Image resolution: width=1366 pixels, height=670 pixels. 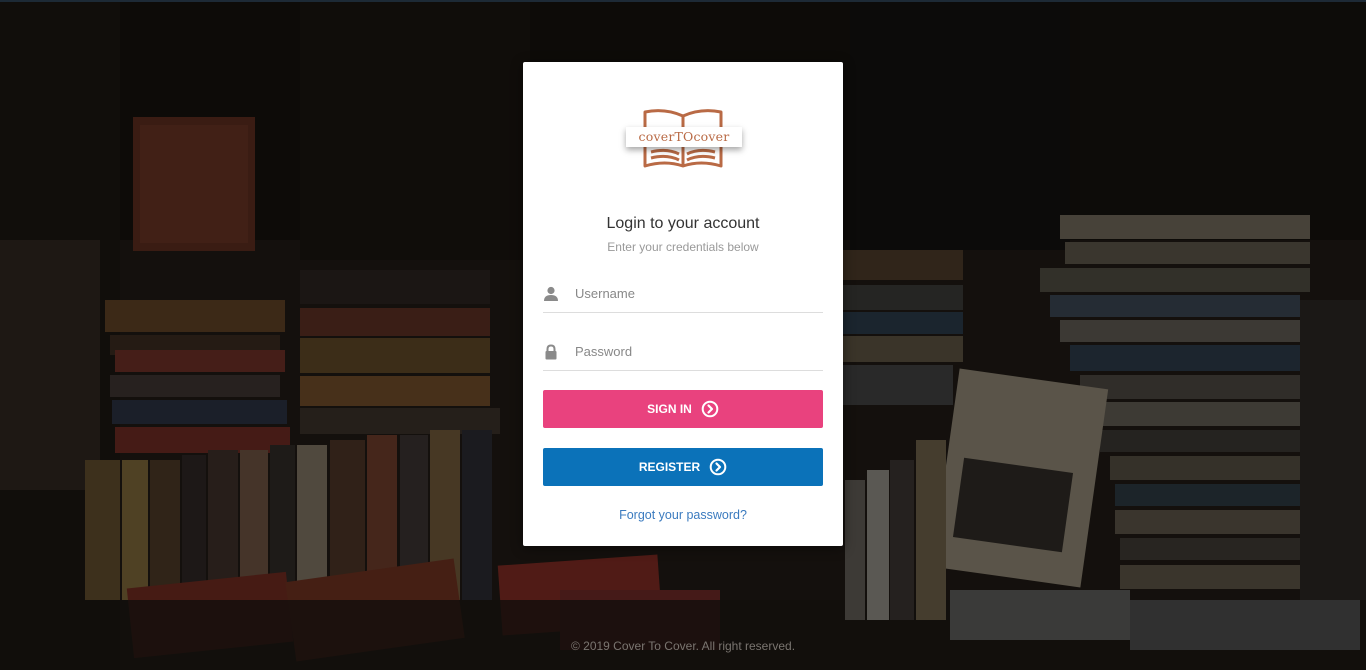 What do you see at coordinates (683, 515) in the screenshot?
I see `forgot-password-link: Forgot your password?` at bounding box center [683, 515].